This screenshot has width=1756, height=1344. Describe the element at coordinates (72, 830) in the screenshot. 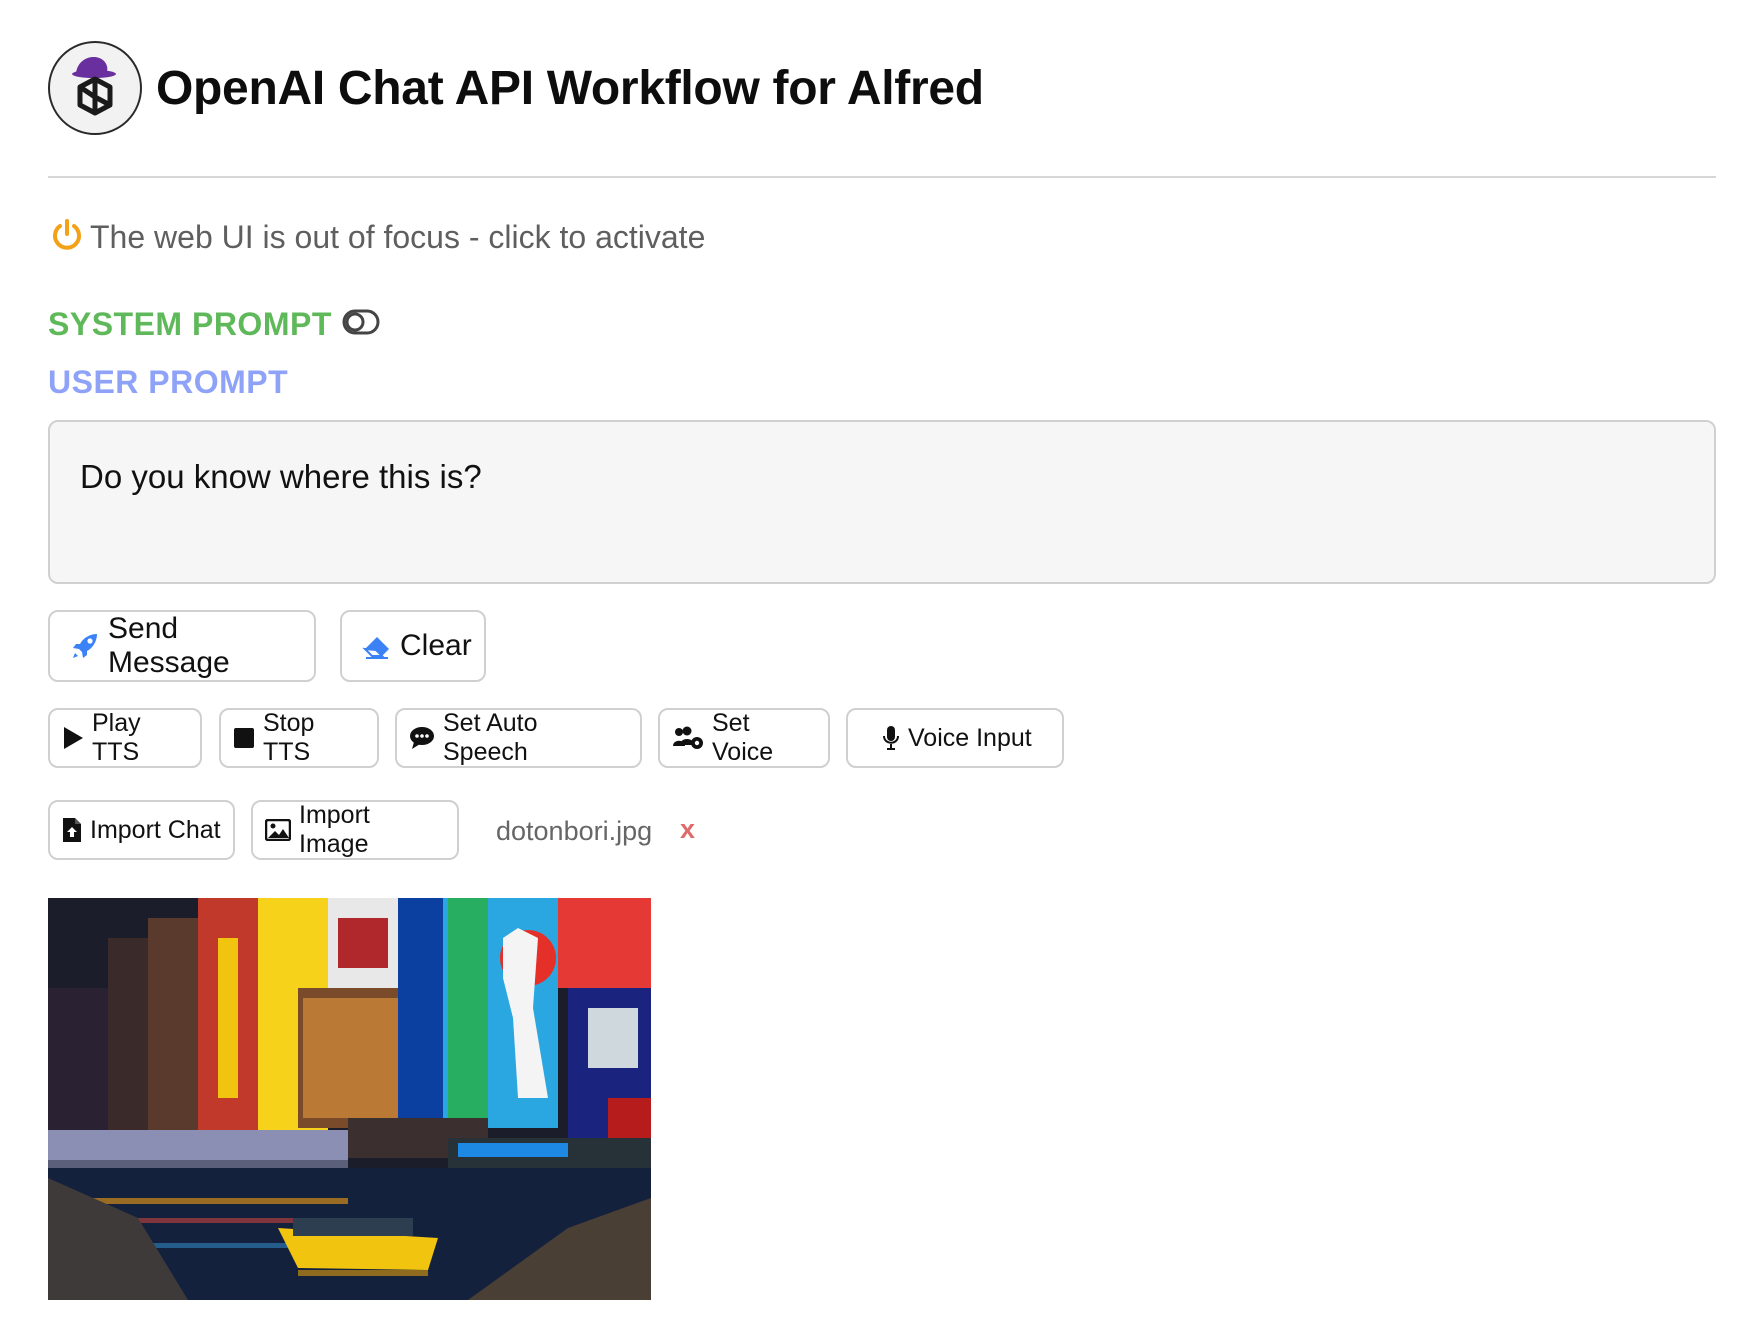

I see `file-import-icon` at that location.